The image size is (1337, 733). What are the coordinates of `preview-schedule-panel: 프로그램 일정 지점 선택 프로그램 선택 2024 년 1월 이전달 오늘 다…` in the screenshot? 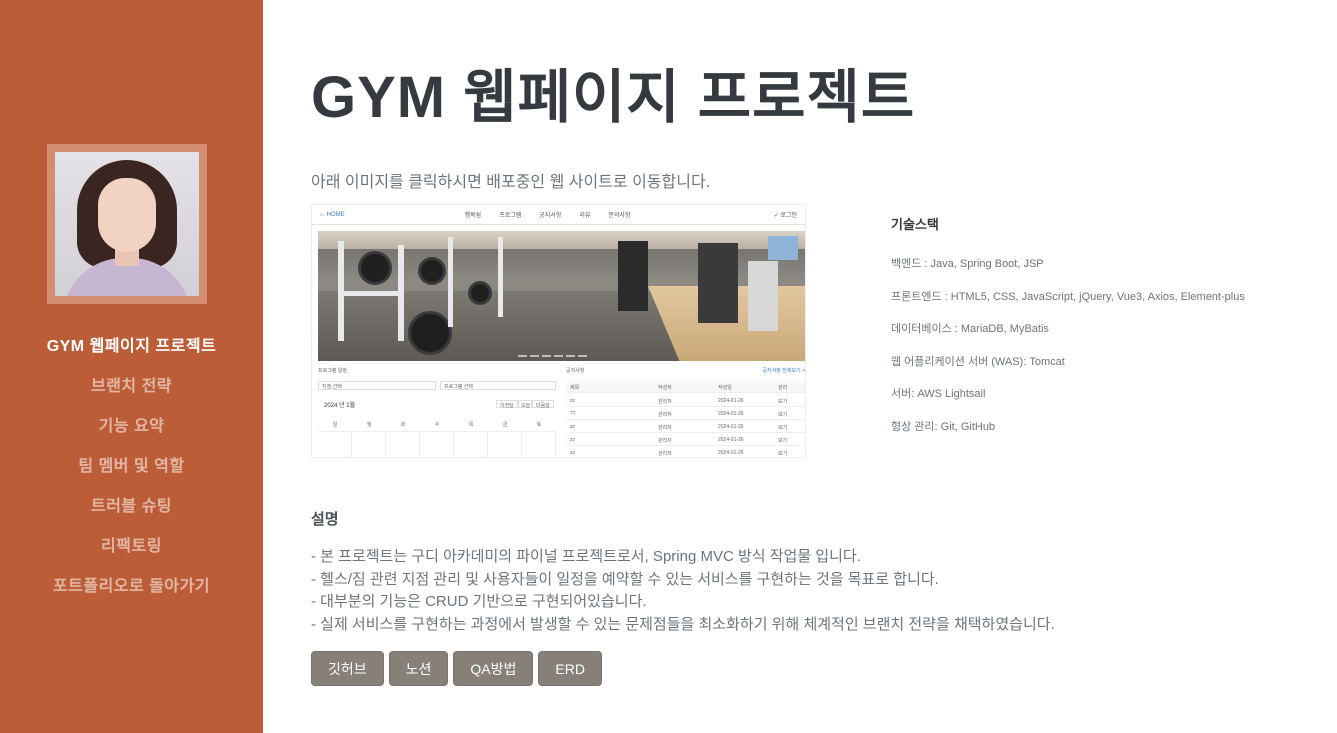 It's located at (437, 412).